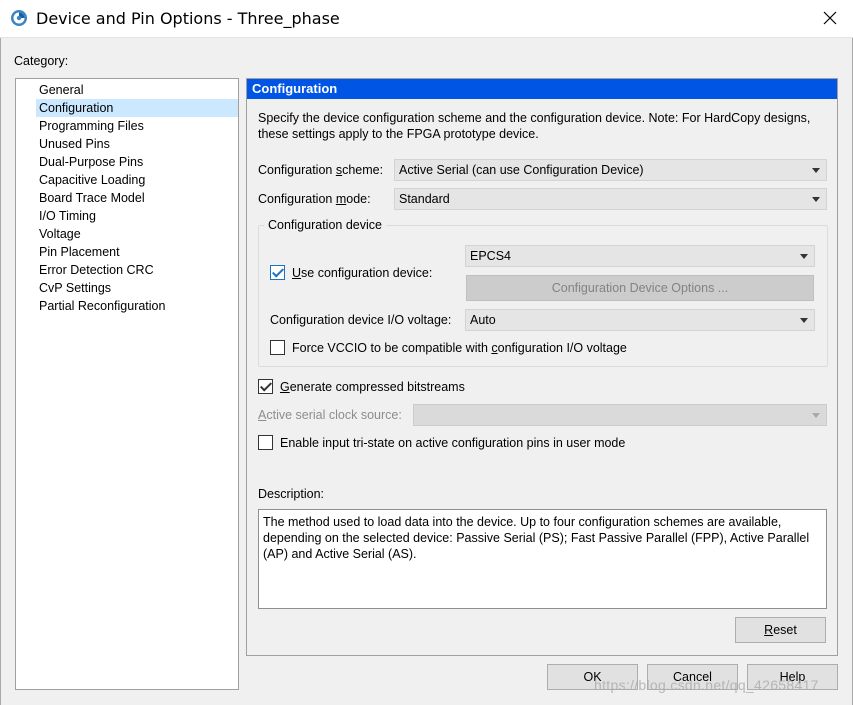 The height and width of the screenshot is (705, 853). What do you see at coordinates (325, 225) in the screenshot?
I see `configuration-device-group-label: Configuration device` at bounding box center [325, 225].